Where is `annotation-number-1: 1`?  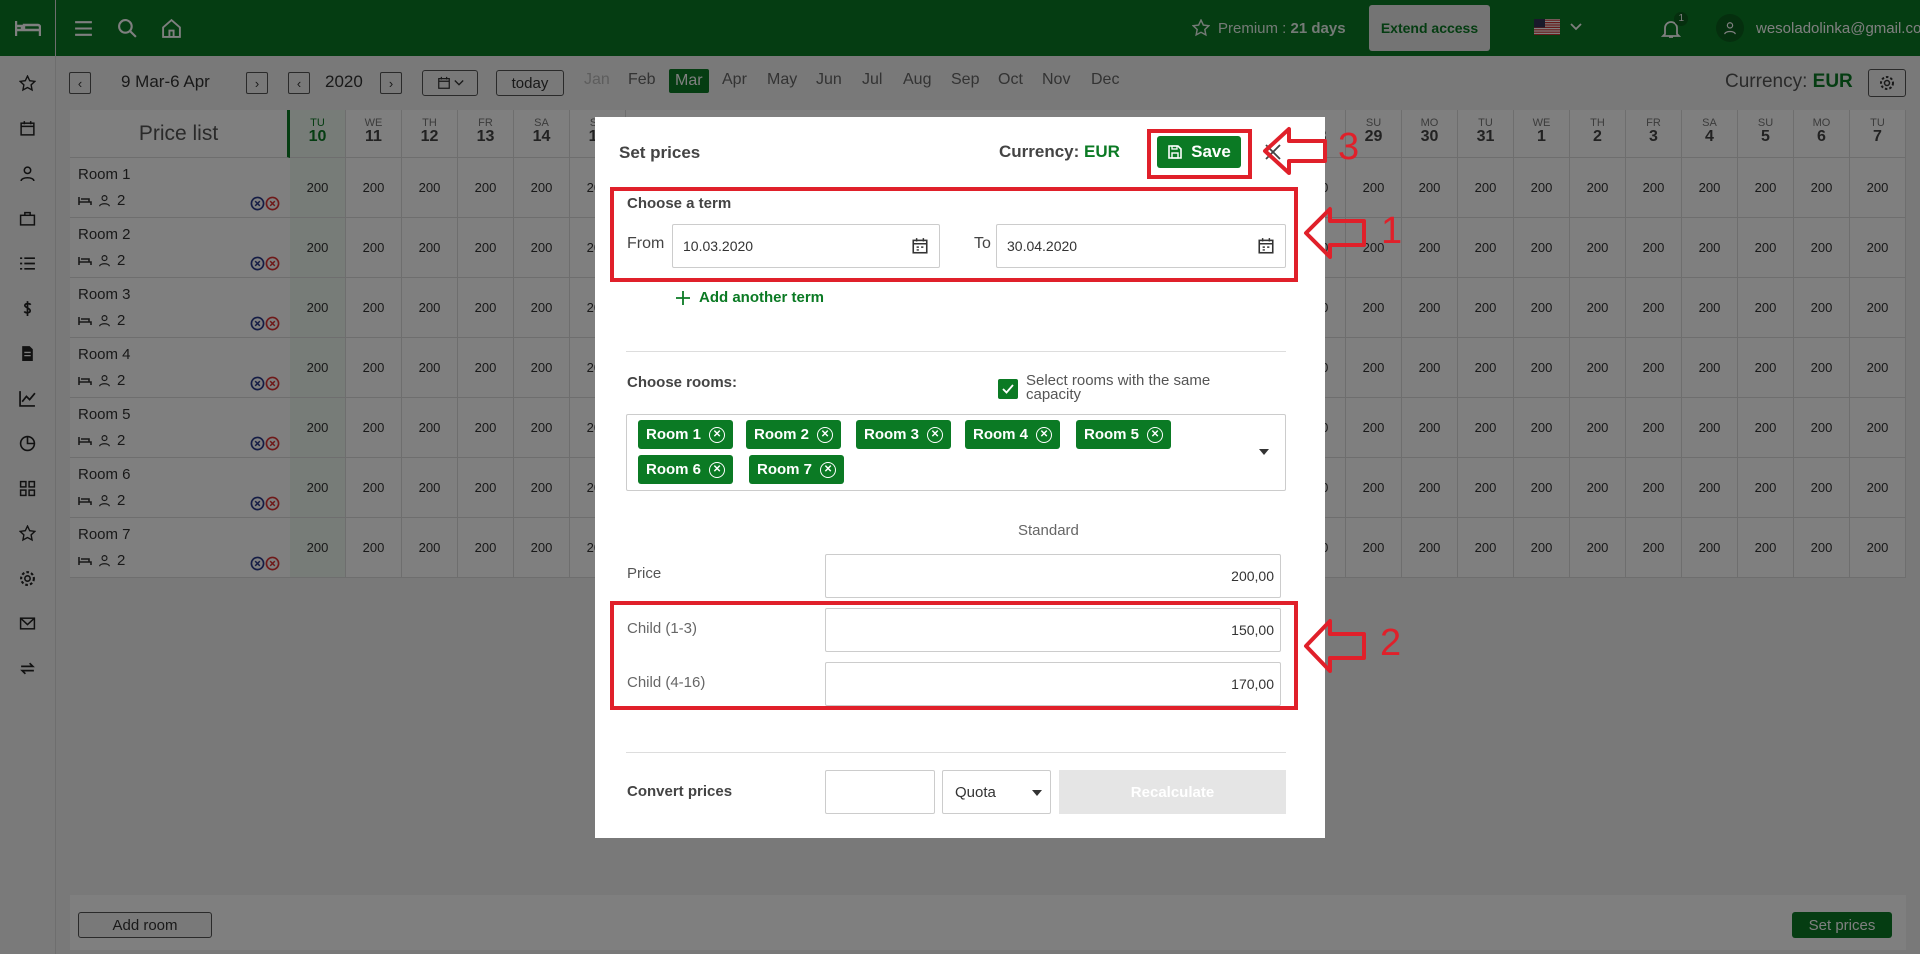
annotation-number-1: 1 is located at coordinates (1392, 231).